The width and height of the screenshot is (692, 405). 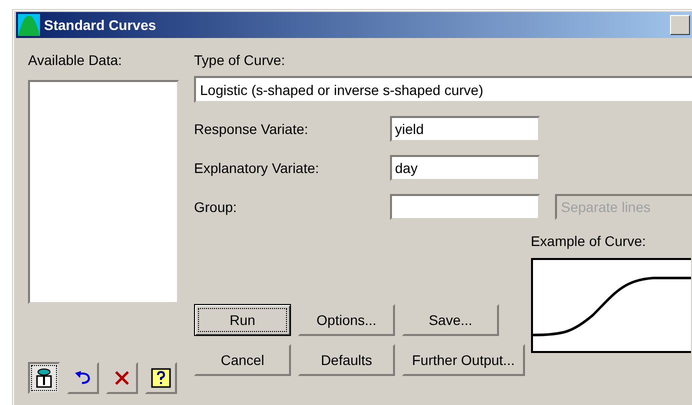 What do you see at coordinates (242, 360) in the screenshot?
I see `dialog-button: Cancel` at bounding box center [242, 360].